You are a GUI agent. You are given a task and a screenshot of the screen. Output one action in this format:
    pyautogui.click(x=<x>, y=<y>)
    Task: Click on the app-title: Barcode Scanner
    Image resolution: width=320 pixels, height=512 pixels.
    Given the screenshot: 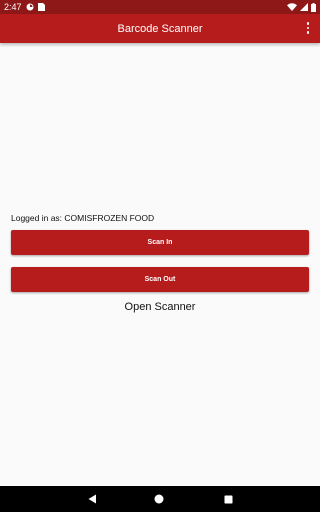 What is the action you would take?
    pyautogui.click(x=160, y=28)
    